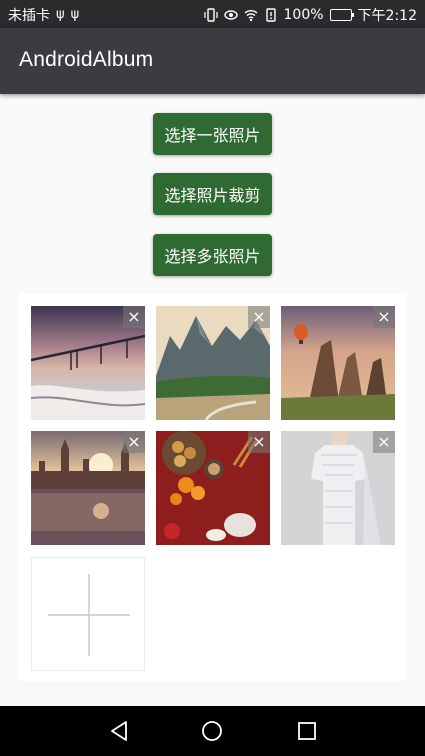  I want to click on recent-apps-icon, so click(307, 731).